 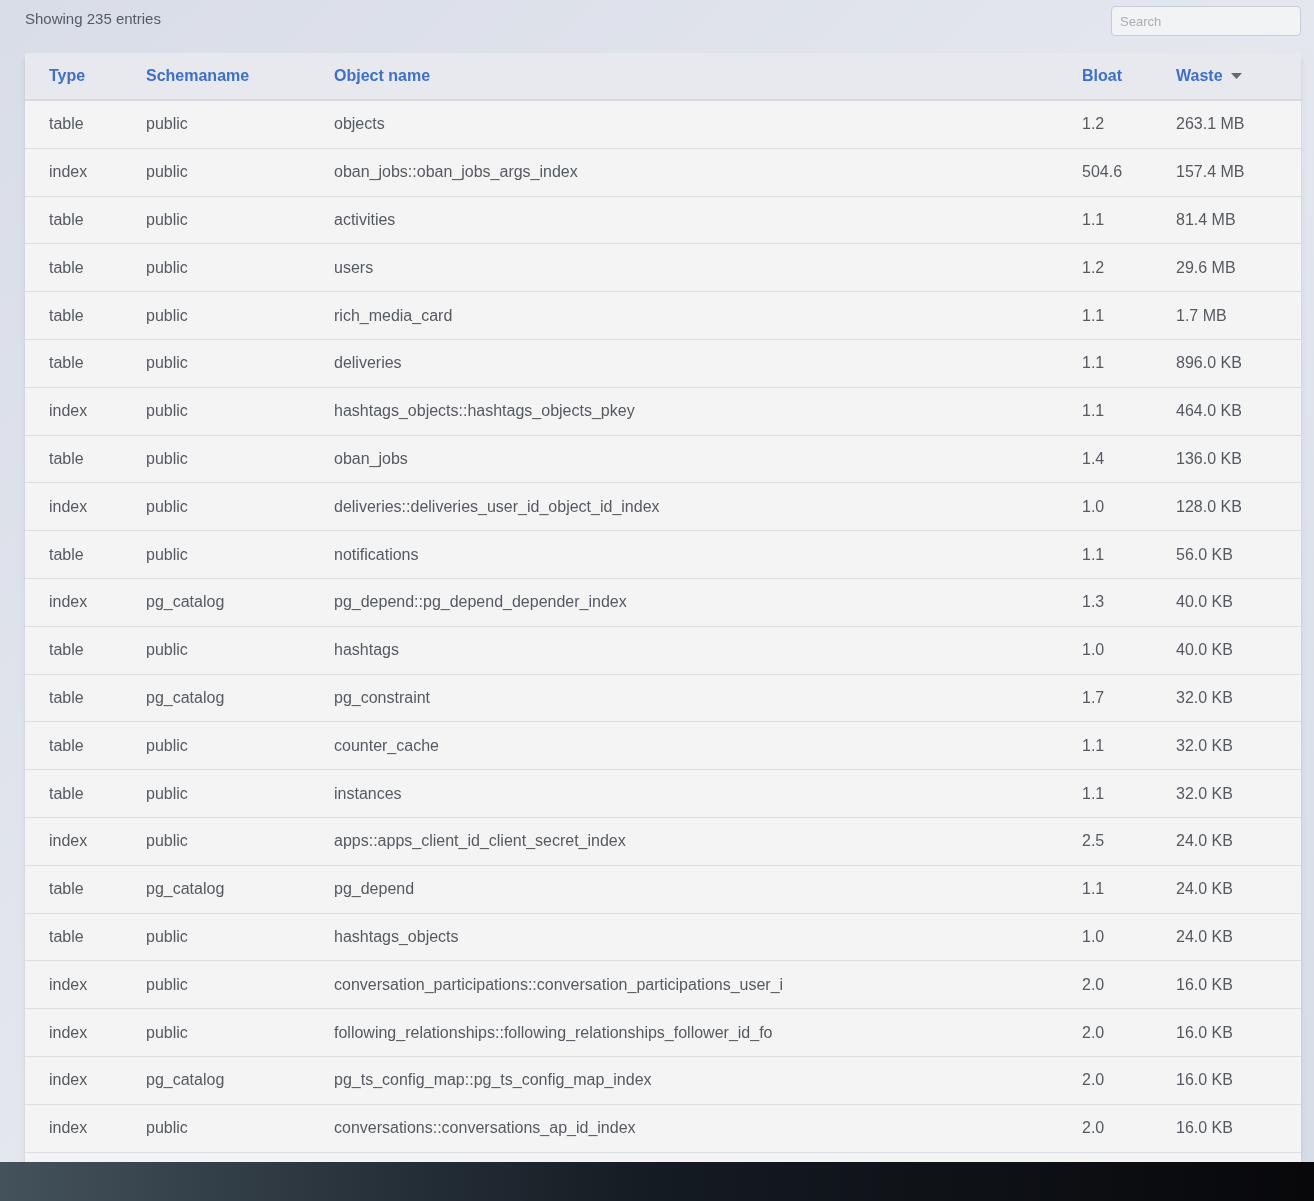 I want to click on table-cell: 81.4 MB, so click(x=1206, y=219).